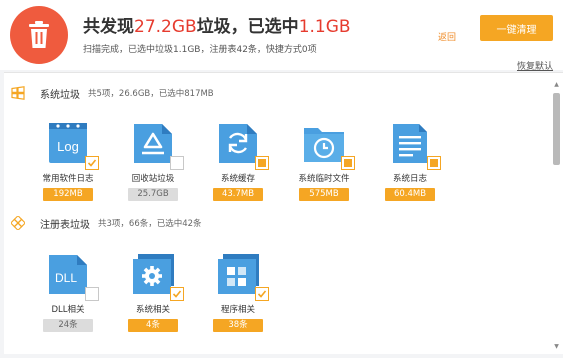 This screenshot has width=563, height=358. I want to click on item-system-cache: 系统缓存 43.7MB, so click(238, 160).